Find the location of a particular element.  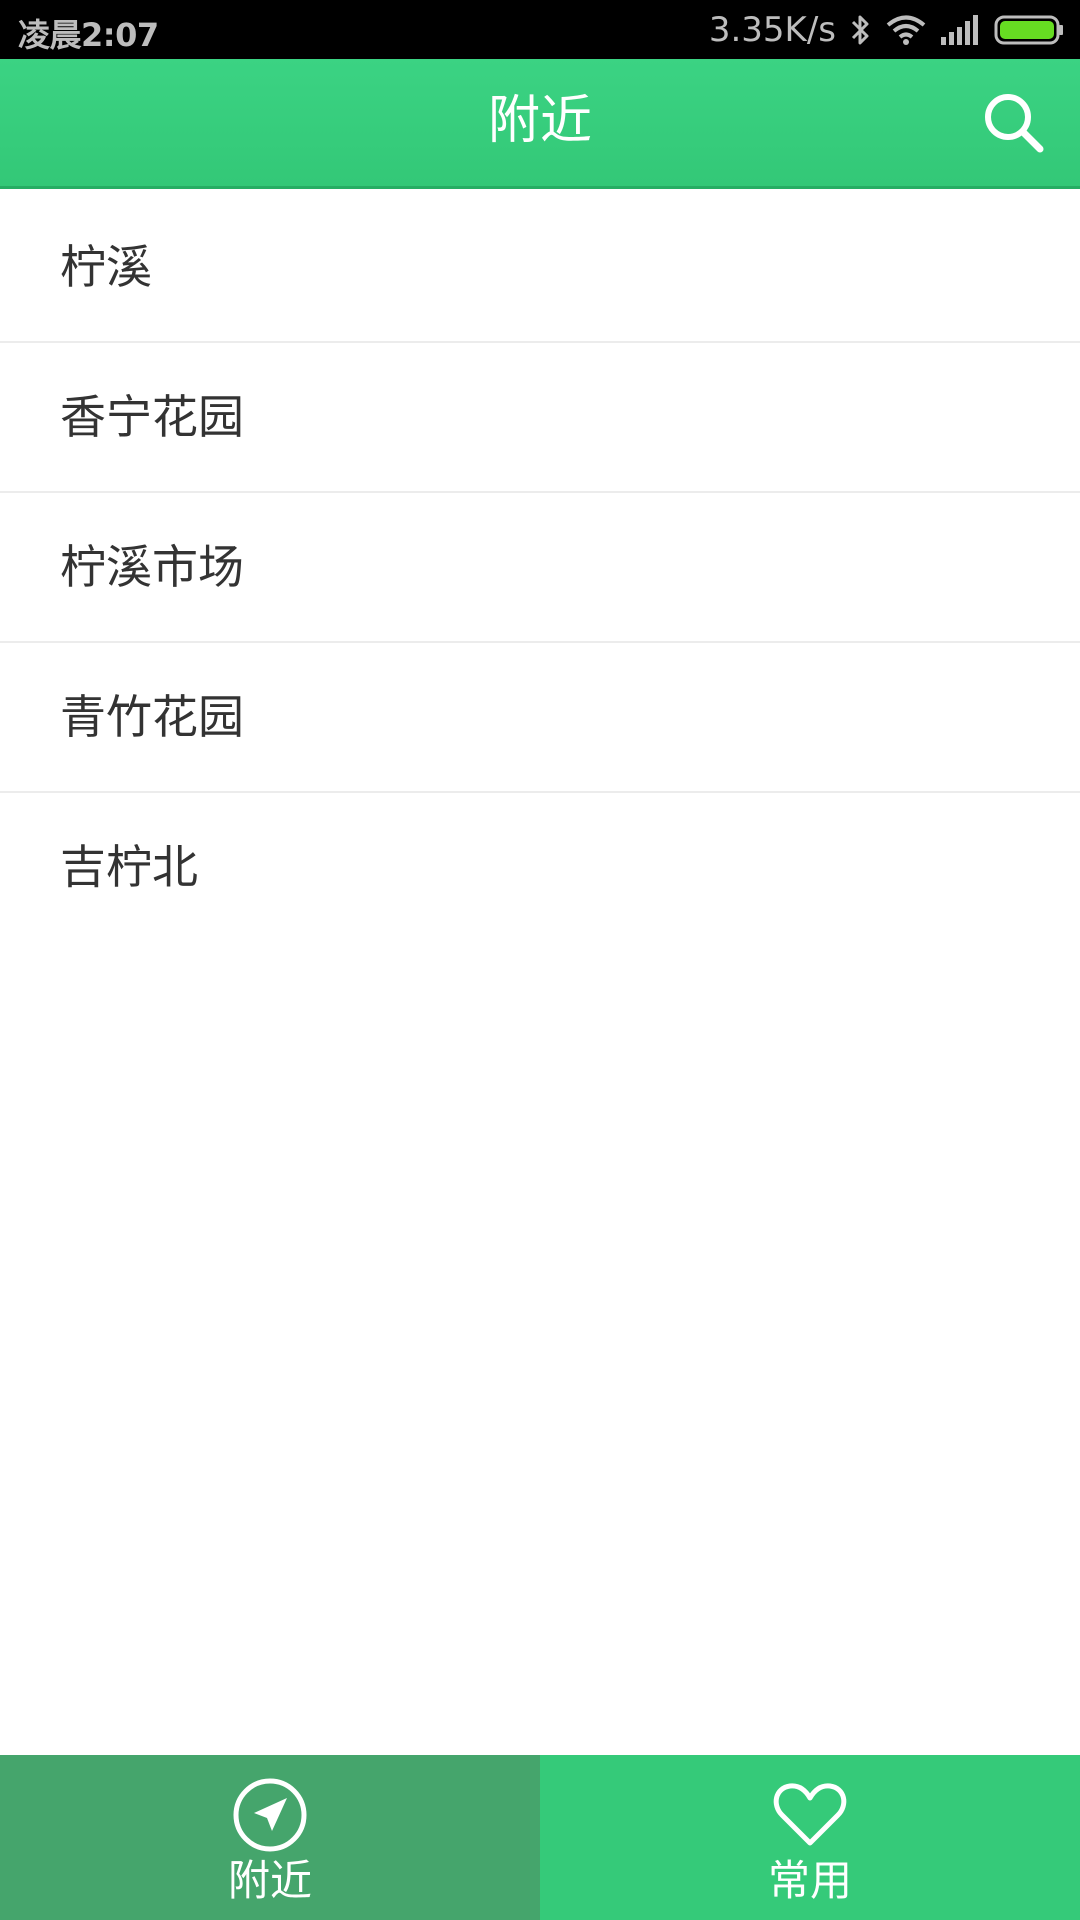

navigation-arrow-icon is located at coordinates (270, 1815).